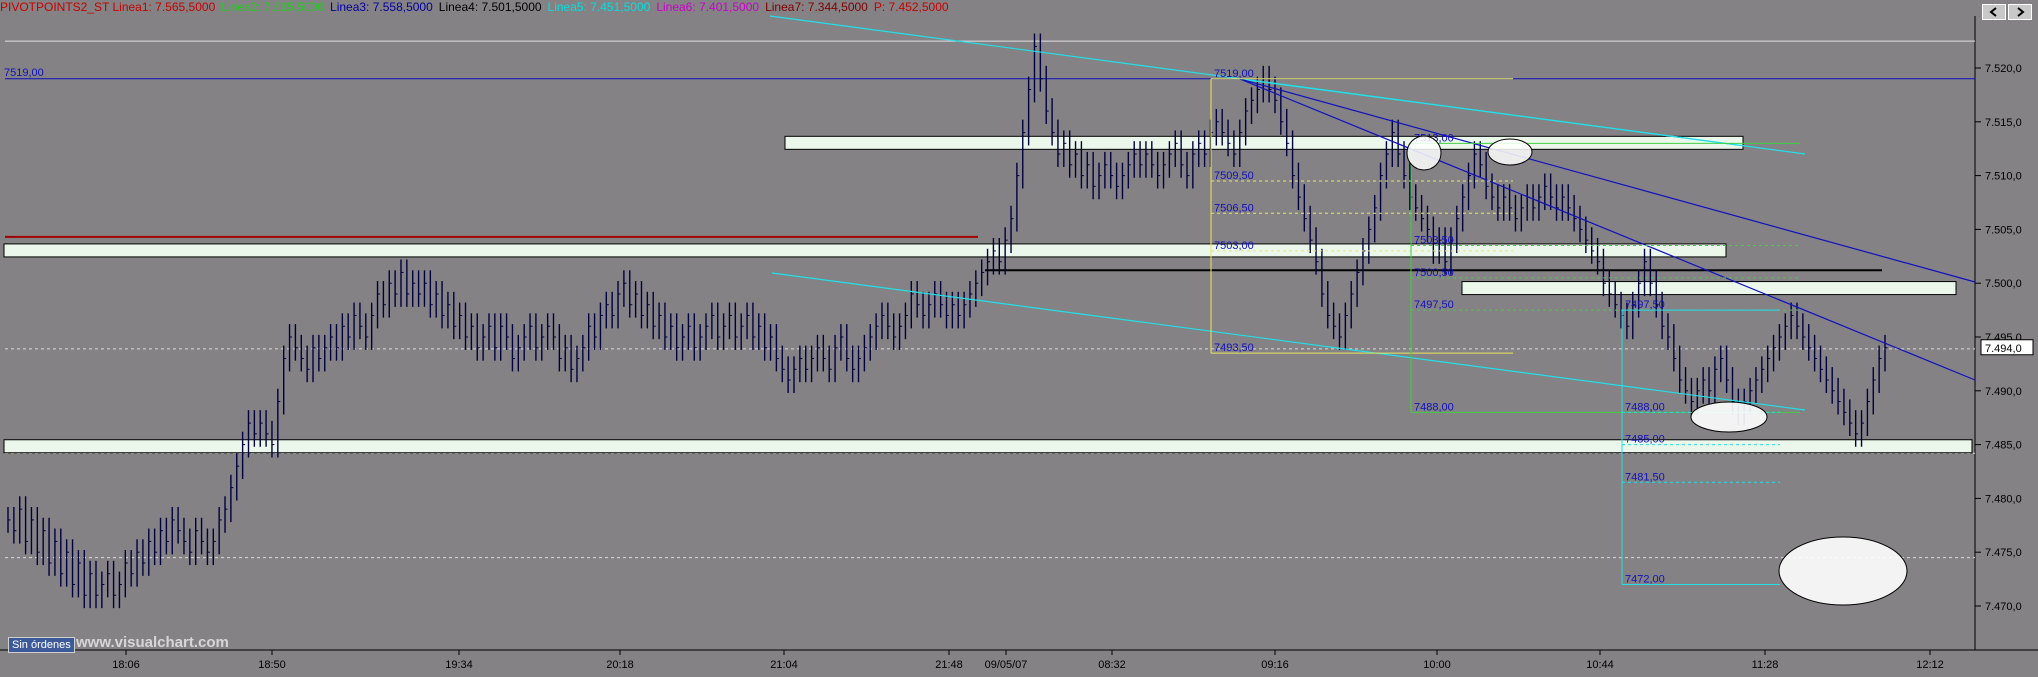 This screenshot has height=677, width=2038. What do you see at coordinates (1709, 288) in the screenshot?
I see `band-right` at bounding box center [1709, 288].